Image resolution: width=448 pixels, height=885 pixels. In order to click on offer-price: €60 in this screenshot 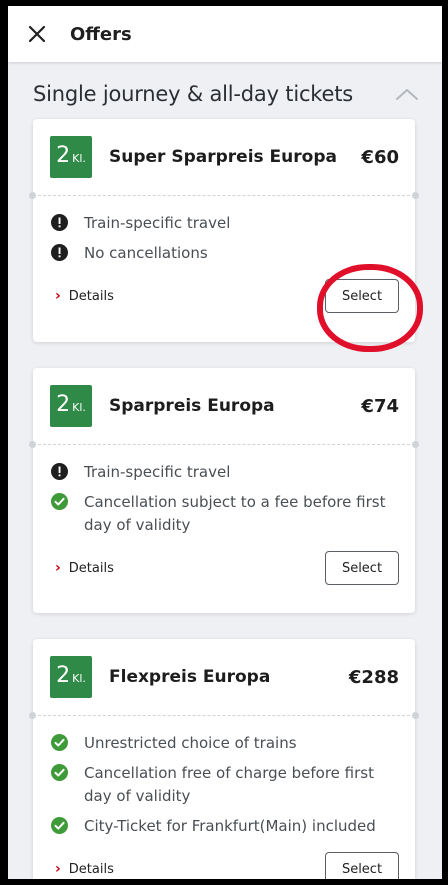, I will do `click(380, 157)`.